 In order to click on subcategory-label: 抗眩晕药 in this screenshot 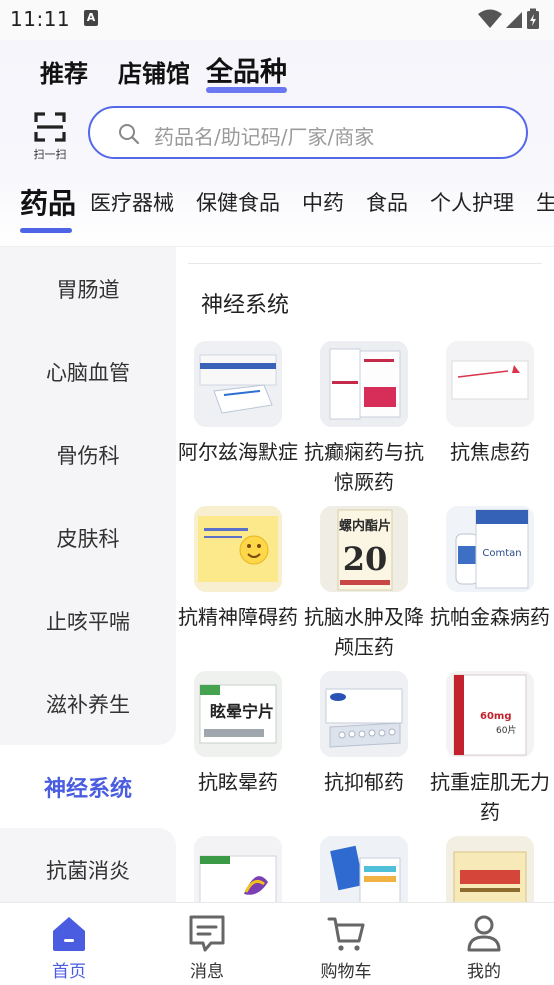, I will do `click(238, 782)`.